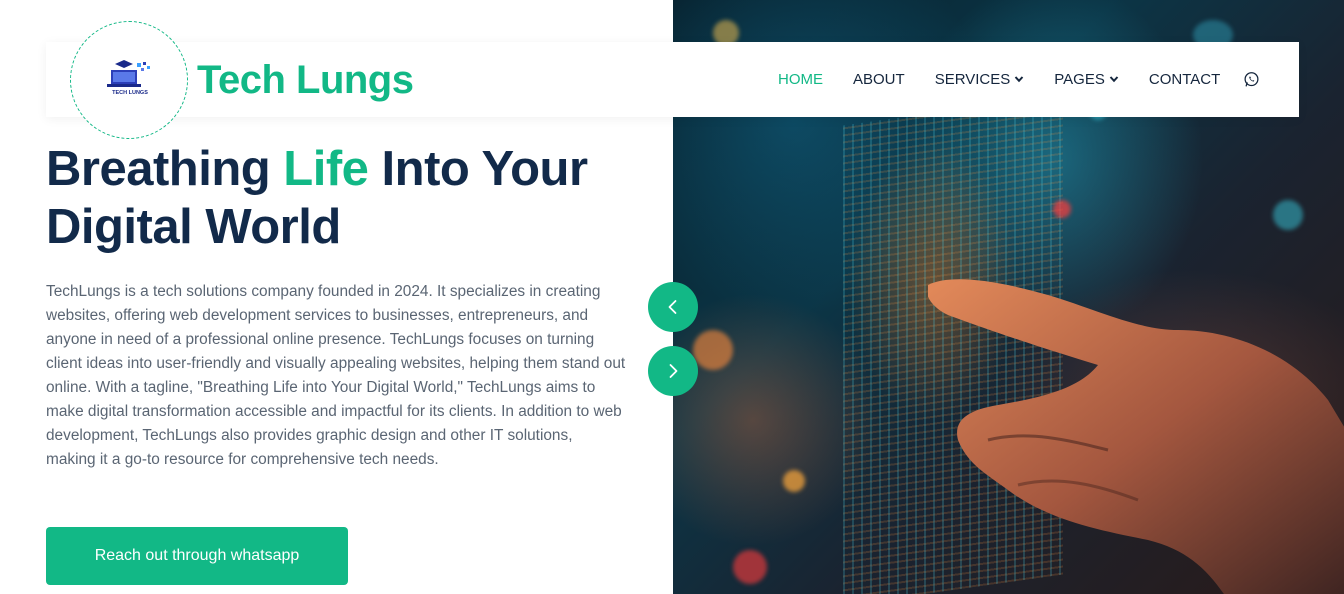 The image size is (1344, 594). What do you see at coordinates (1079, 79) in the screenshot?
I see `nav-pages-label: PAGES` at bounding box center [1079, 79].